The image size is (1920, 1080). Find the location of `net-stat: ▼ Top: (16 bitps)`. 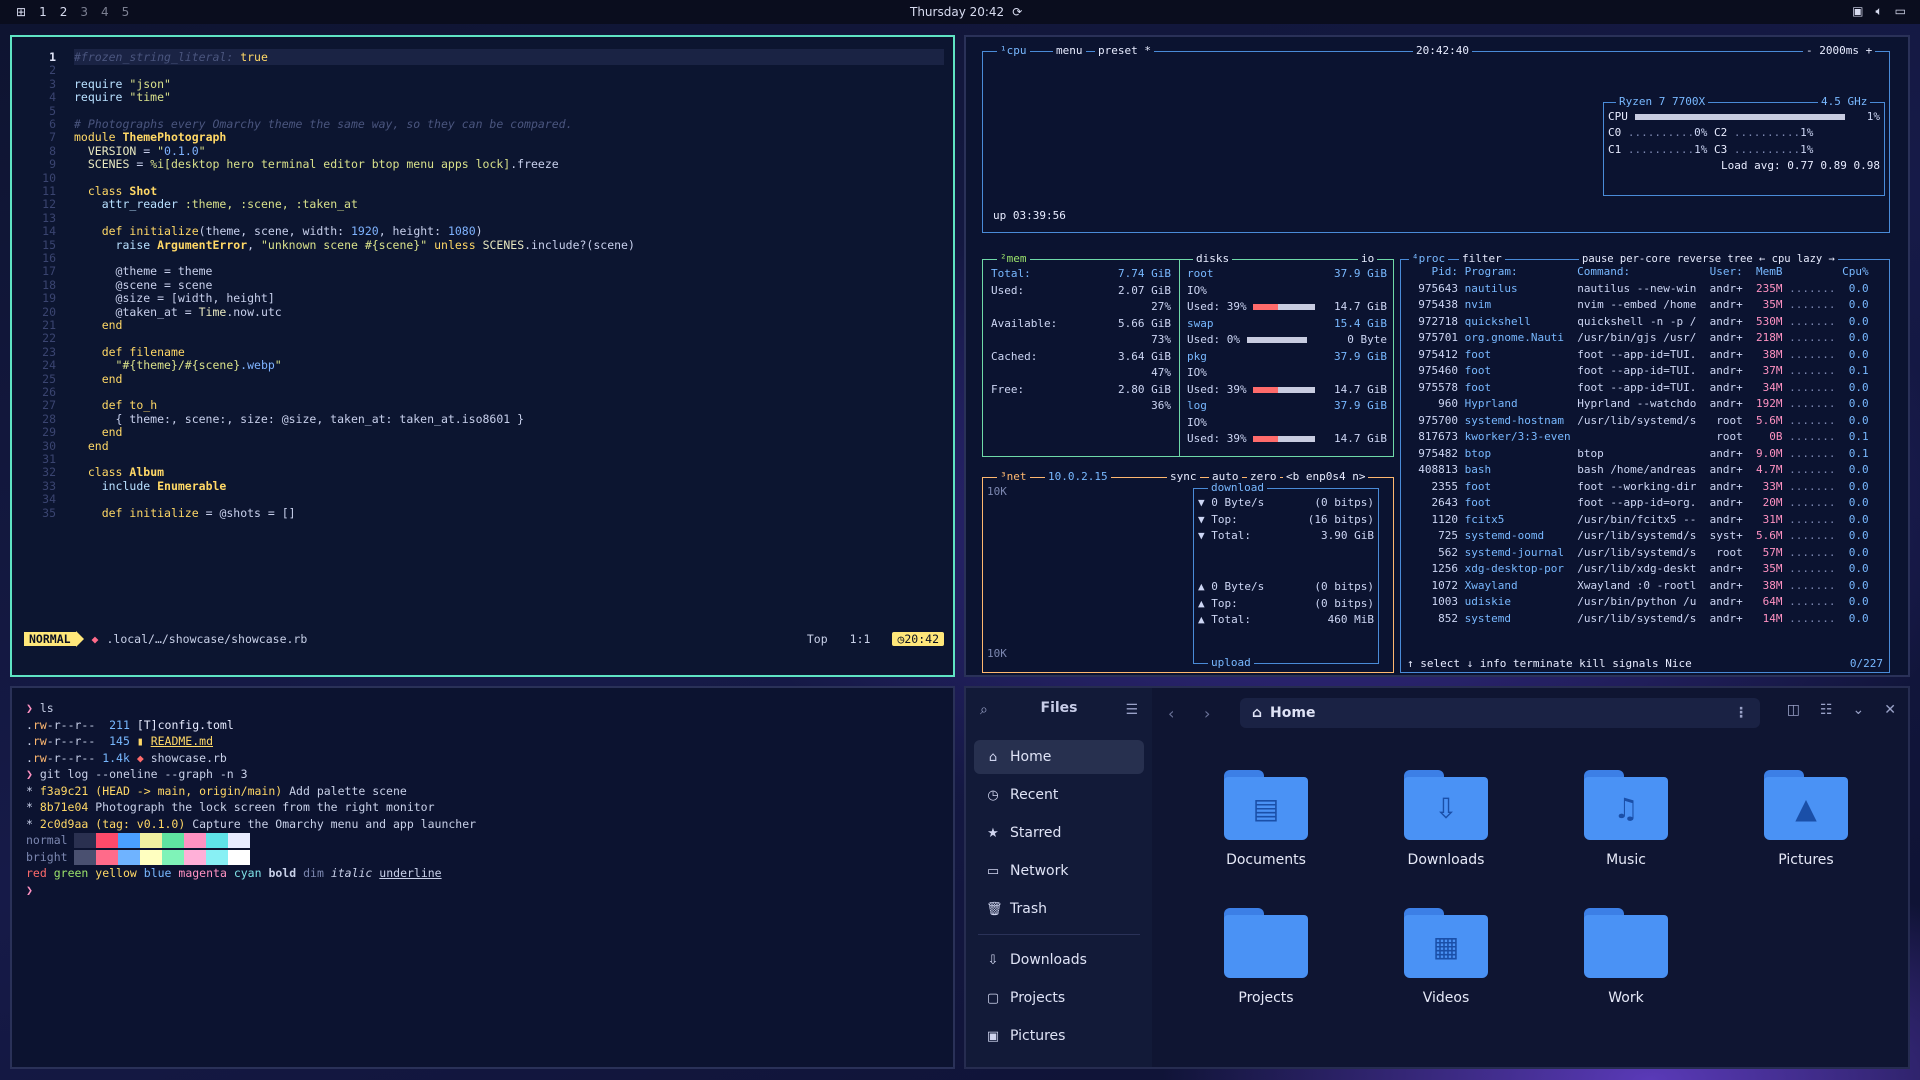

net-stat: ▼ Top: (16 bitps) is located at coordinates (1286, 519).